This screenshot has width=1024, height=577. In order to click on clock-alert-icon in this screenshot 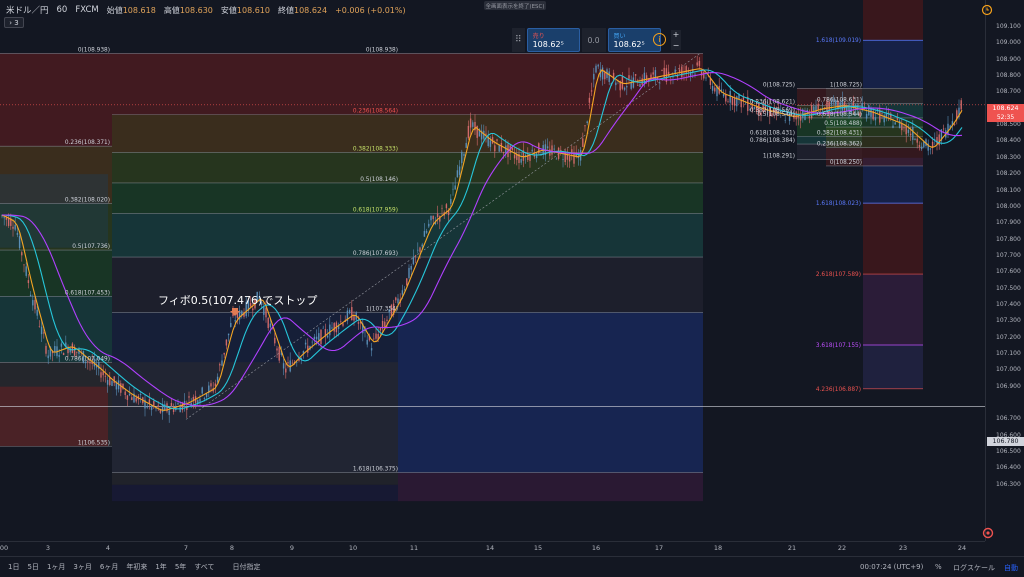, I will do `click(987, 10)`.